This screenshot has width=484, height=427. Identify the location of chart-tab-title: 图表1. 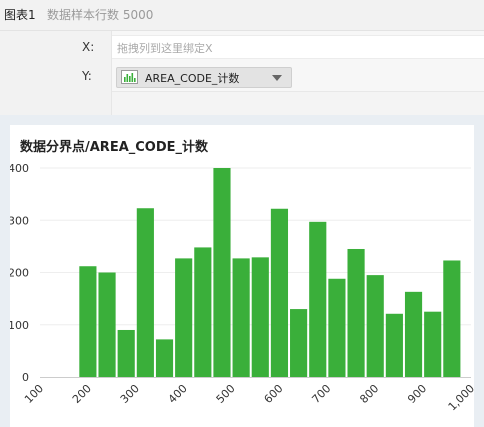
(20, 15).